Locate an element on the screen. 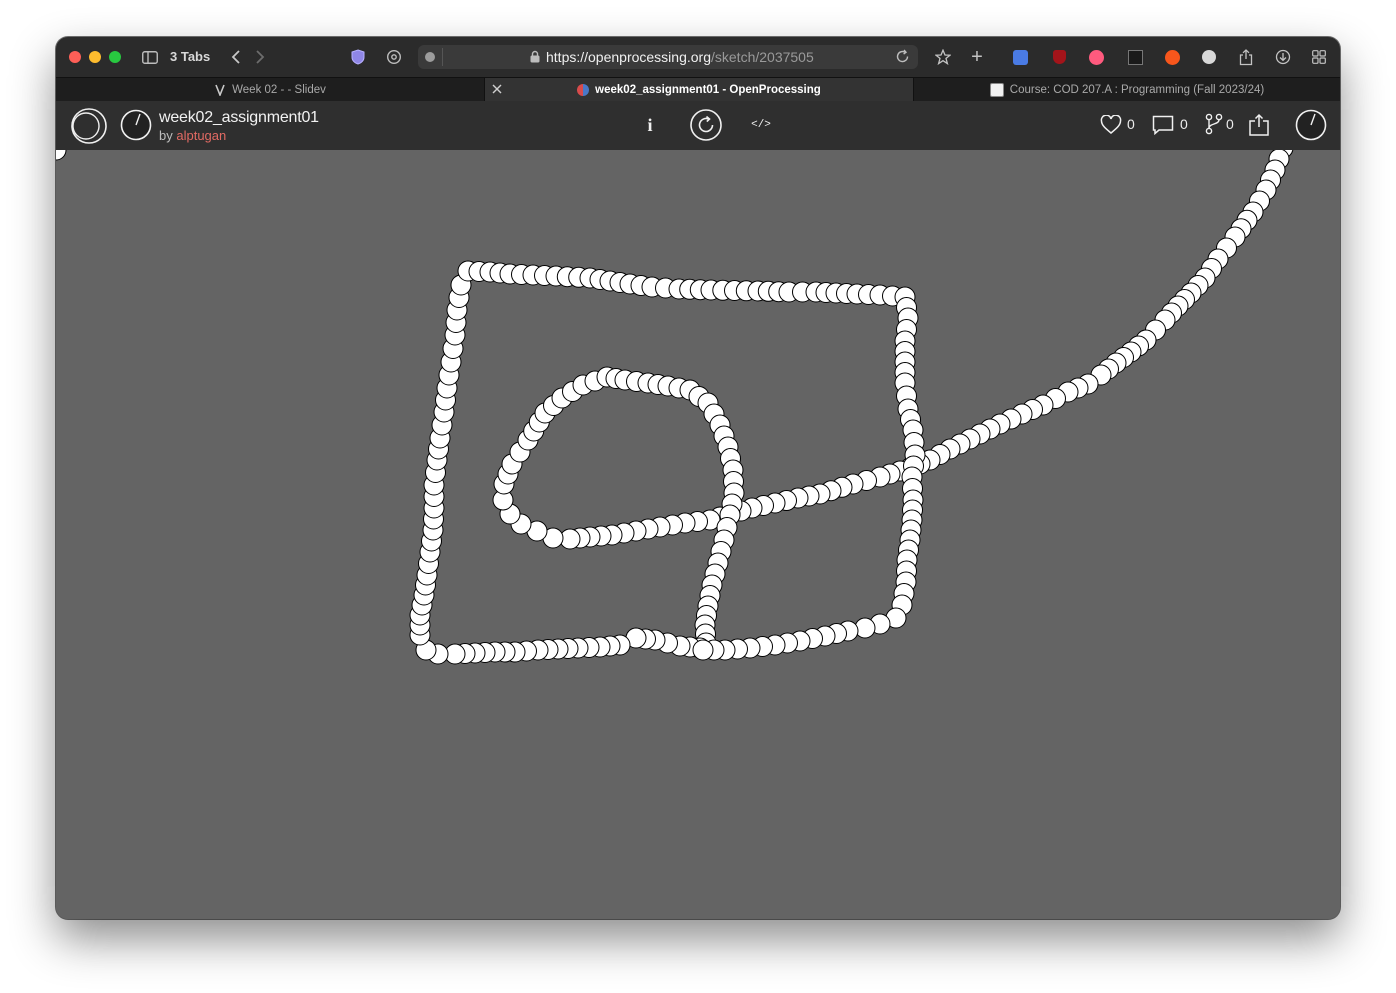  new-tab-plus-icon: + is located at coordinates (977, 57).